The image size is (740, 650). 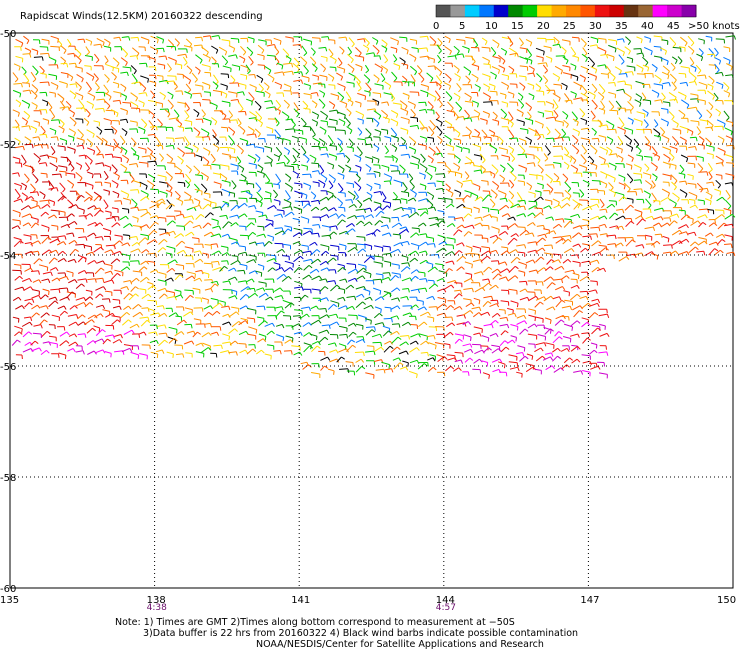 What do you see at coordinates (8, 367) in the screenshot?
I see `lat-label: -56` at bounding box center [8, 367].